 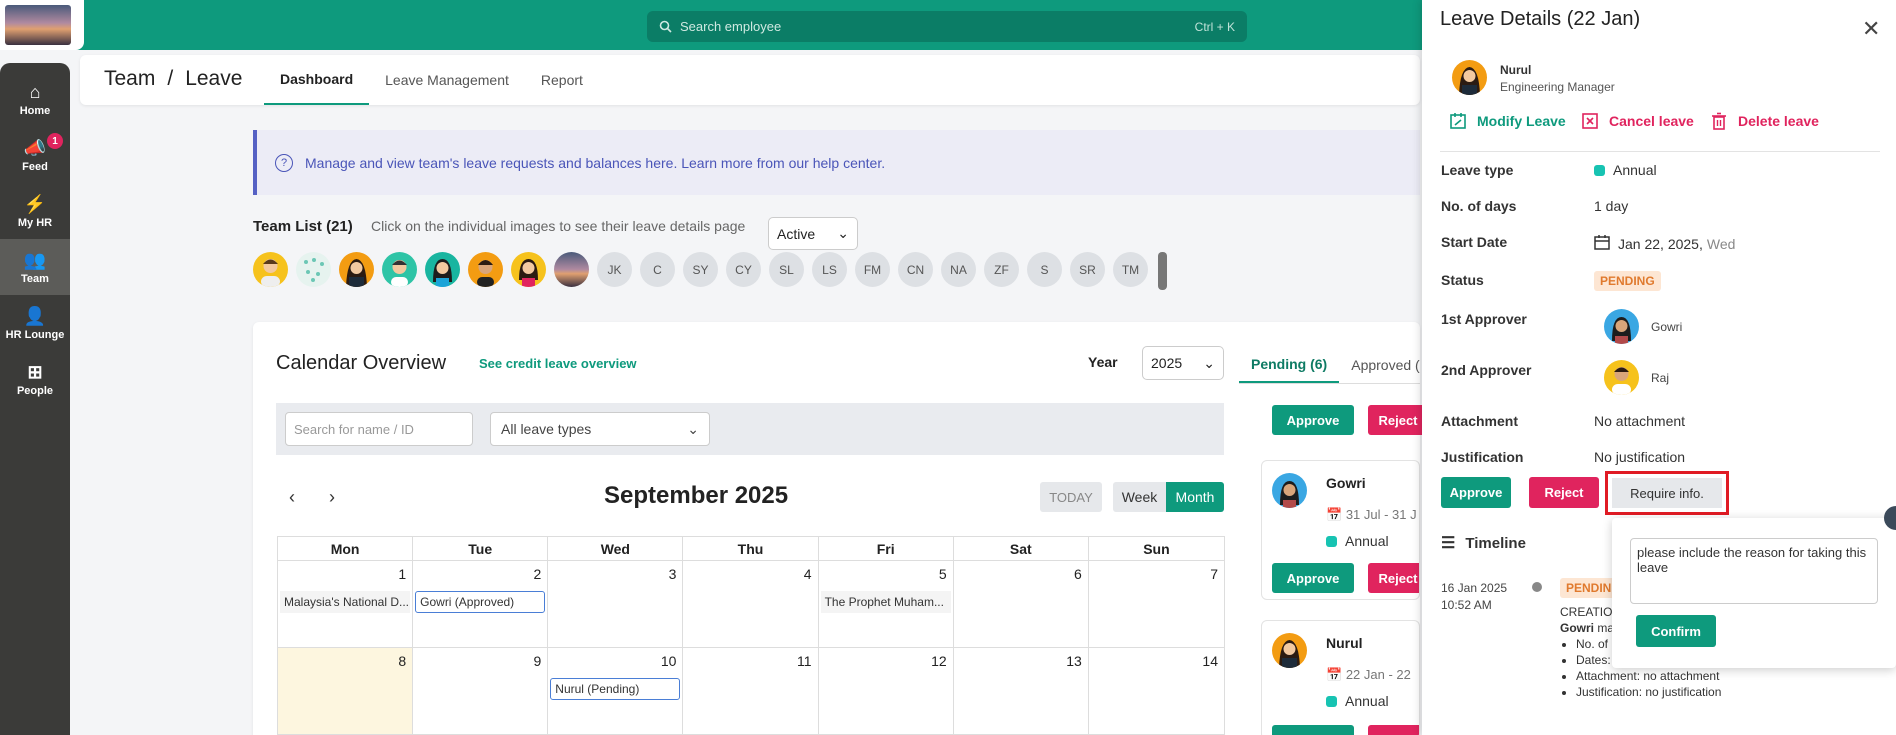 What do you see at coordinates (1167, 363) in the screenshot?
I see `year-select-value: 2025` at bounding box center [1167, 363].